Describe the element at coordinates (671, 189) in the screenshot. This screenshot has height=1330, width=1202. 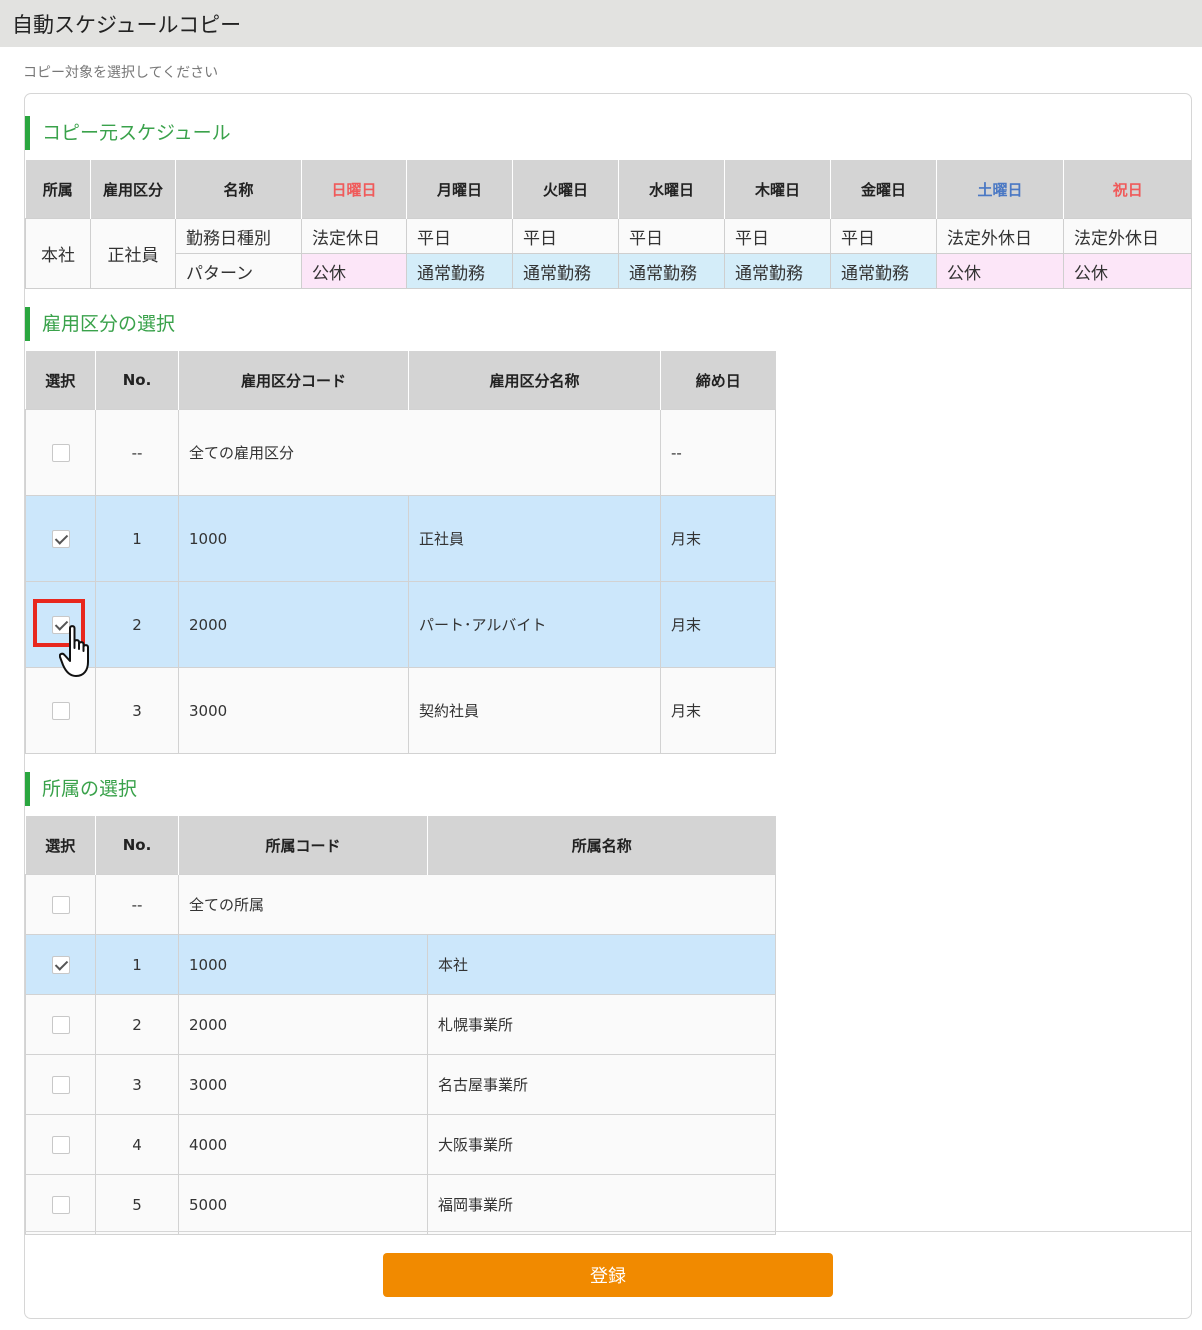
I see `header-wednesday: 水曜日` at that location.